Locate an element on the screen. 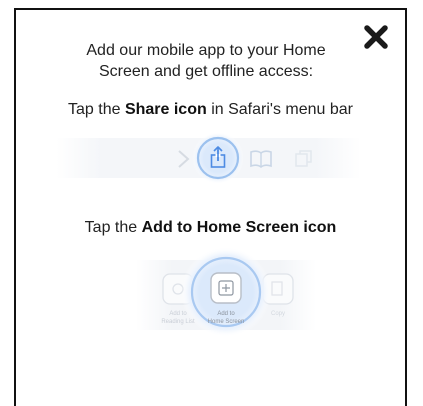  sheet-center-label-2: Home Screen is located at coordinates (226, 322).